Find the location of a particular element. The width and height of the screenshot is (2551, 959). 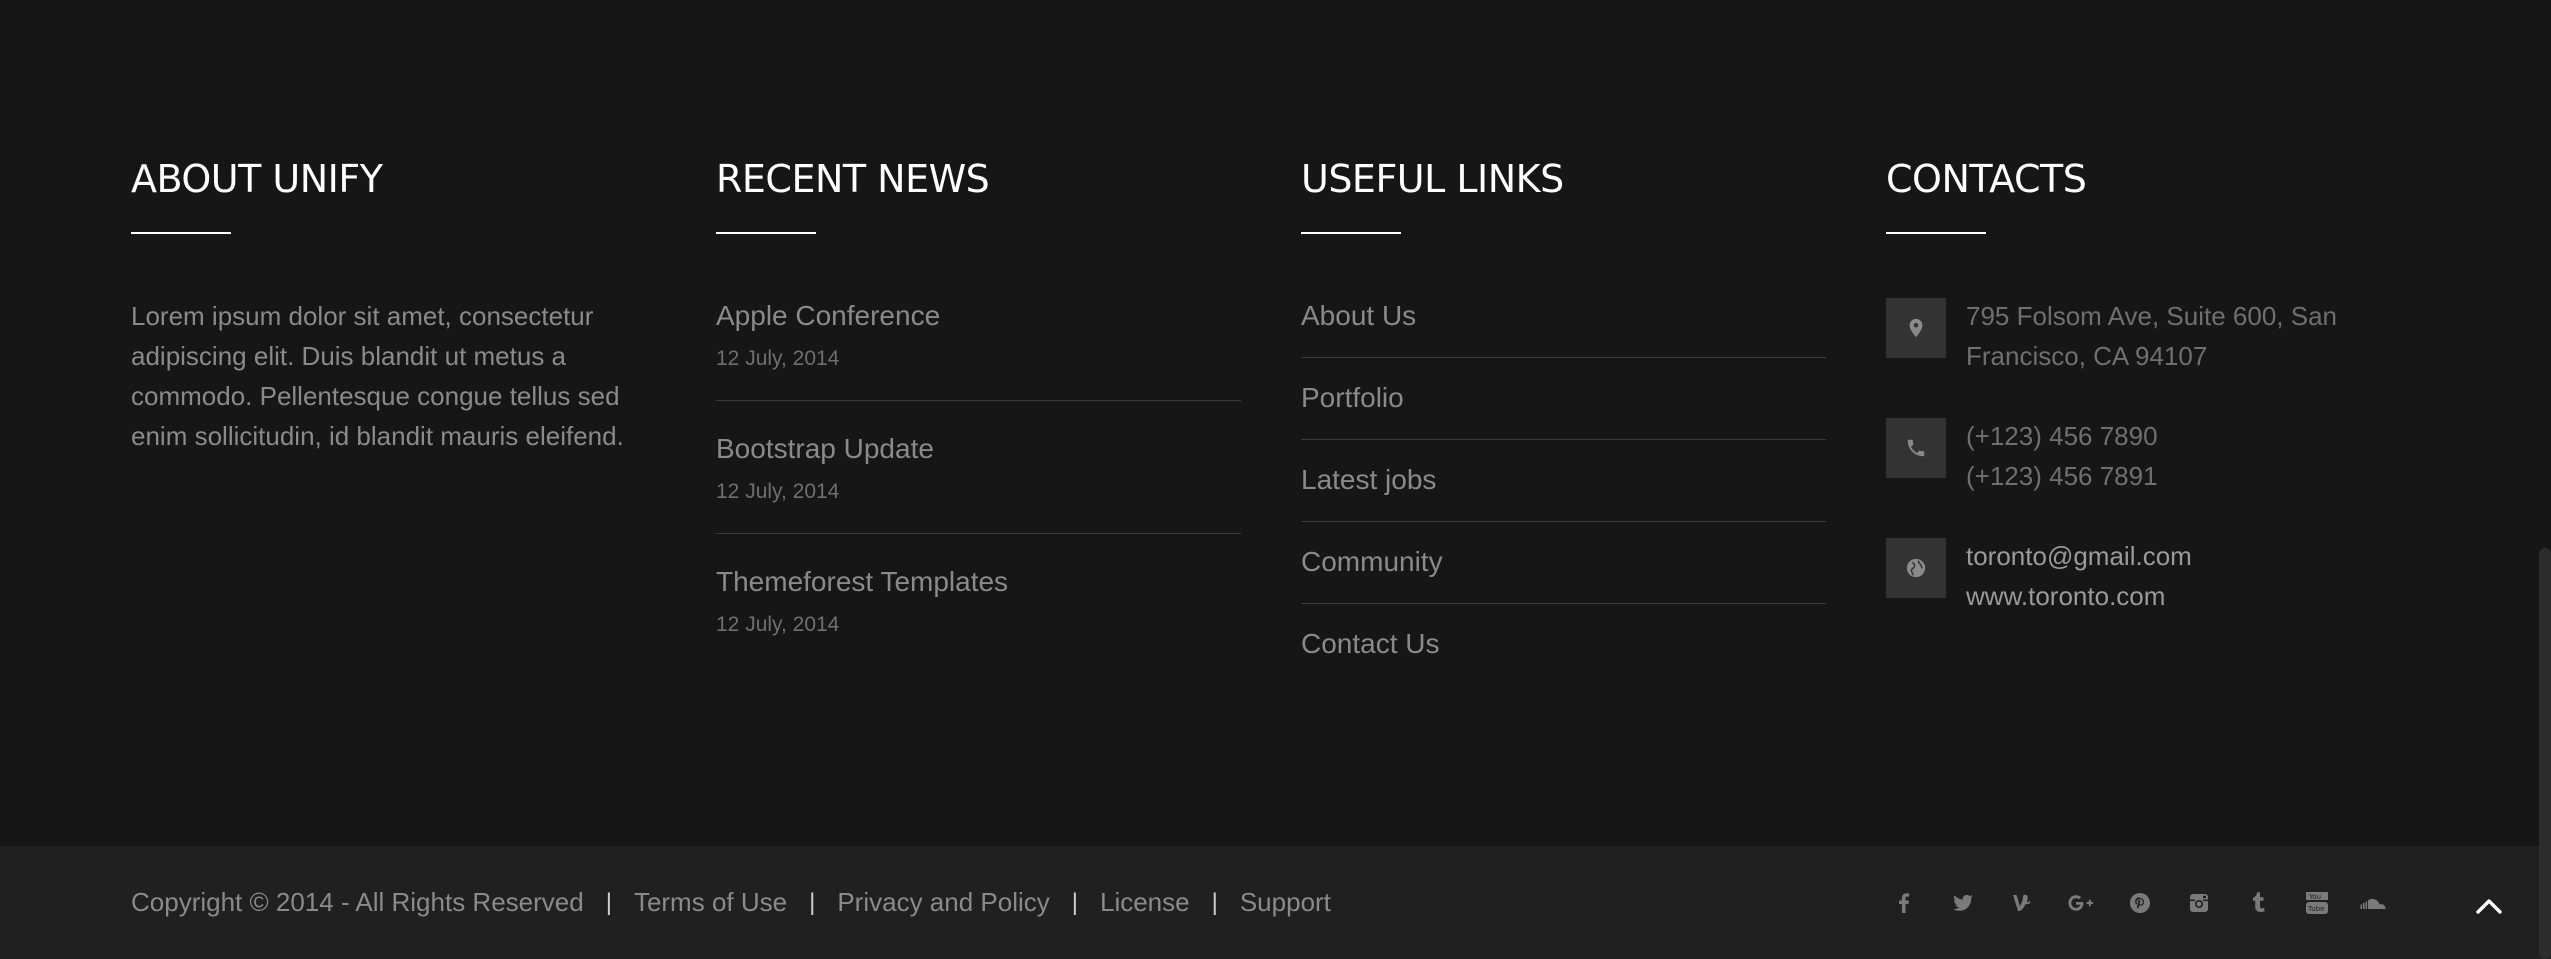

scrollbar is located at coordinates (2545, 753).